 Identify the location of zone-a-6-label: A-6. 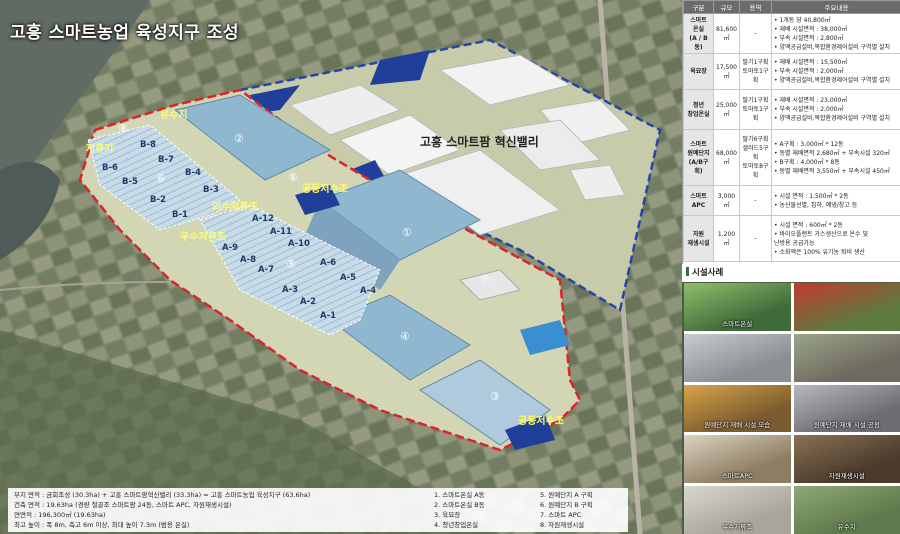
(328, 263).